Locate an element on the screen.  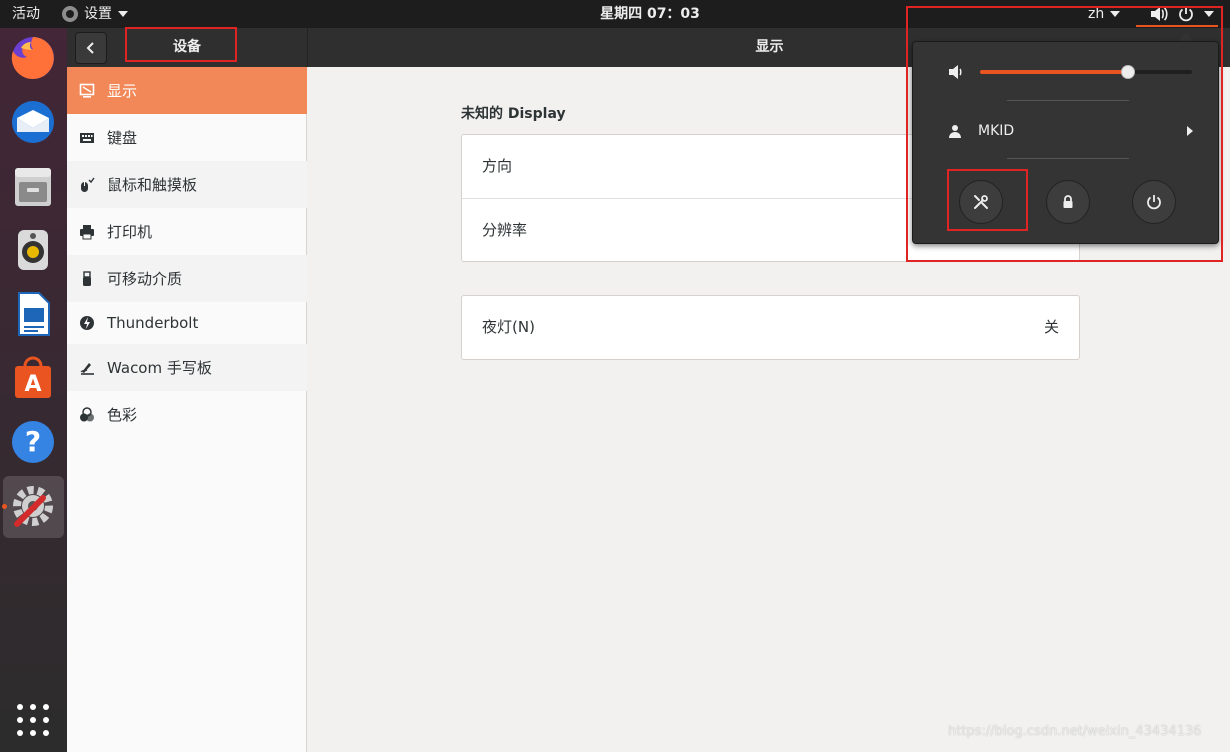
sidebar-item-label: 键盘 is located at coordinates (122, 138).